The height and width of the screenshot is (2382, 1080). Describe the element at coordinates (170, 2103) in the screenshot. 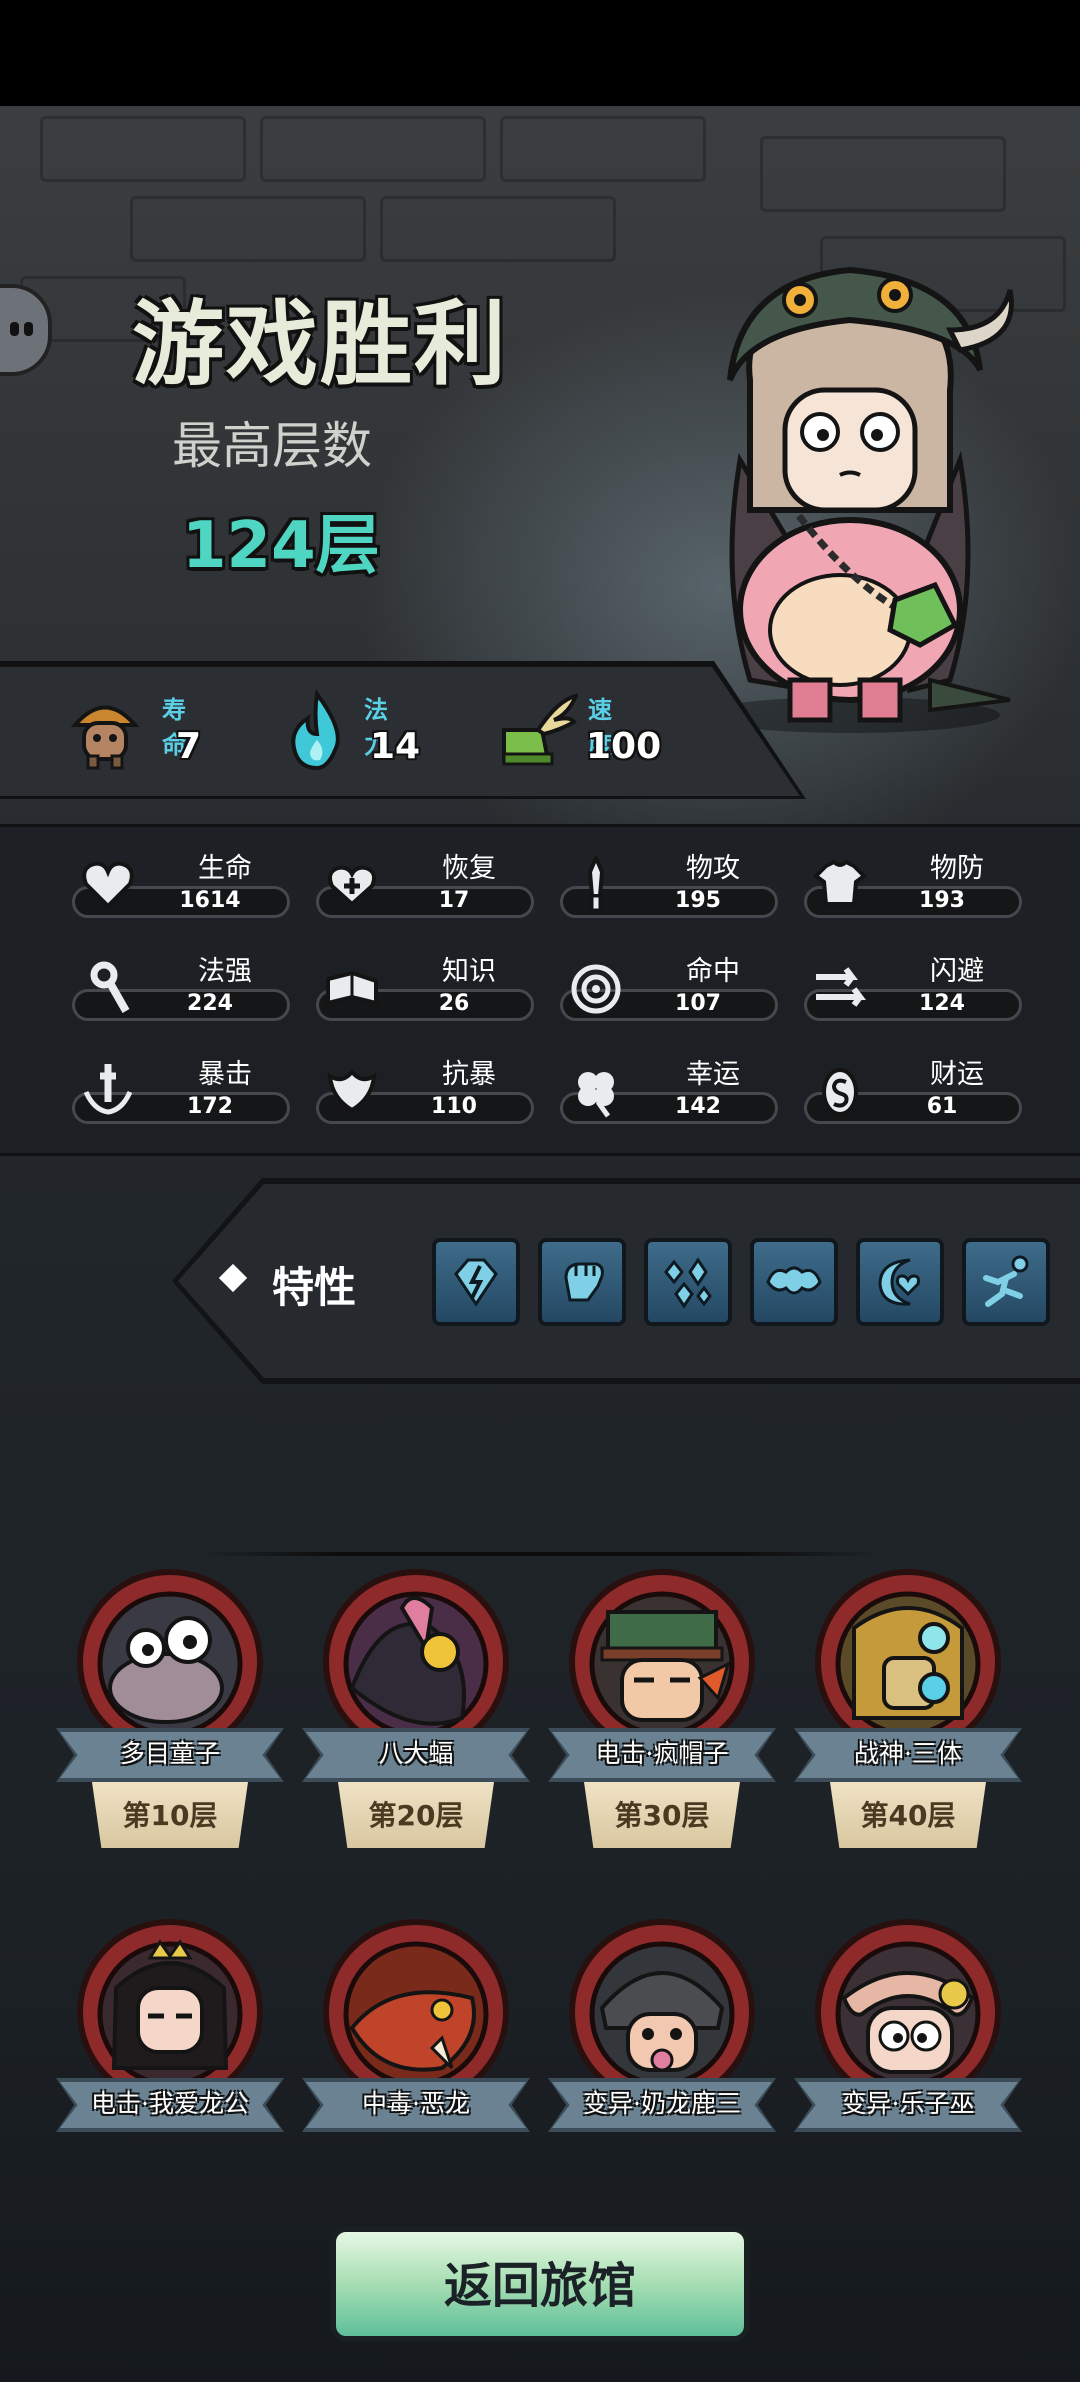

I see `boss-name: 电击·我爱龙公` at that location.